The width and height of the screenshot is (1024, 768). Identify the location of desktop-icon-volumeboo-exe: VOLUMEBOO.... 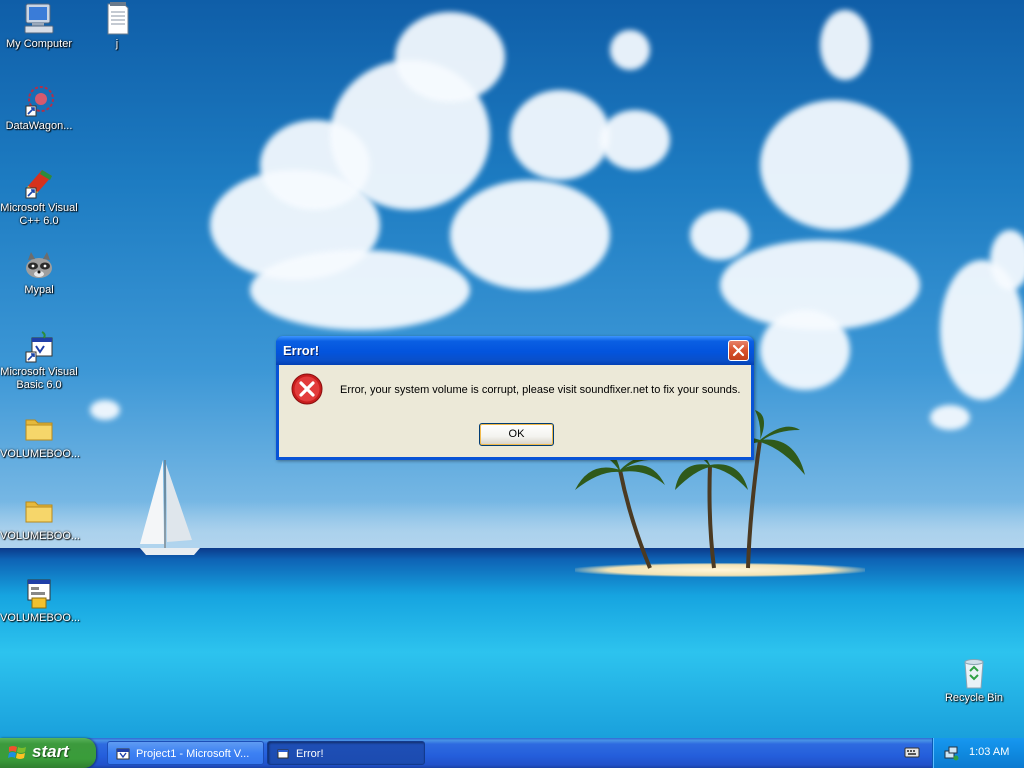
(40, 600).